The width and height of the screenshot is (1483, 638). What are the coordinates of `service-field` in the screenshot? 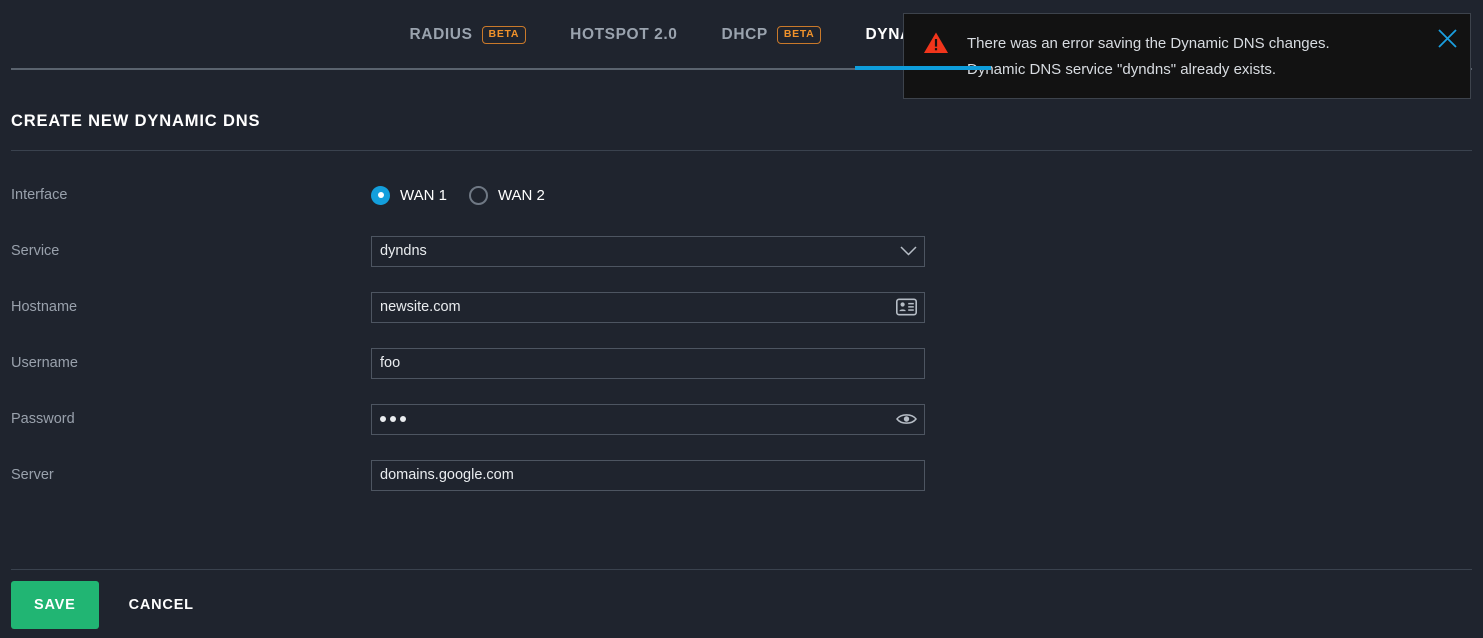 It's located at (648, 251).